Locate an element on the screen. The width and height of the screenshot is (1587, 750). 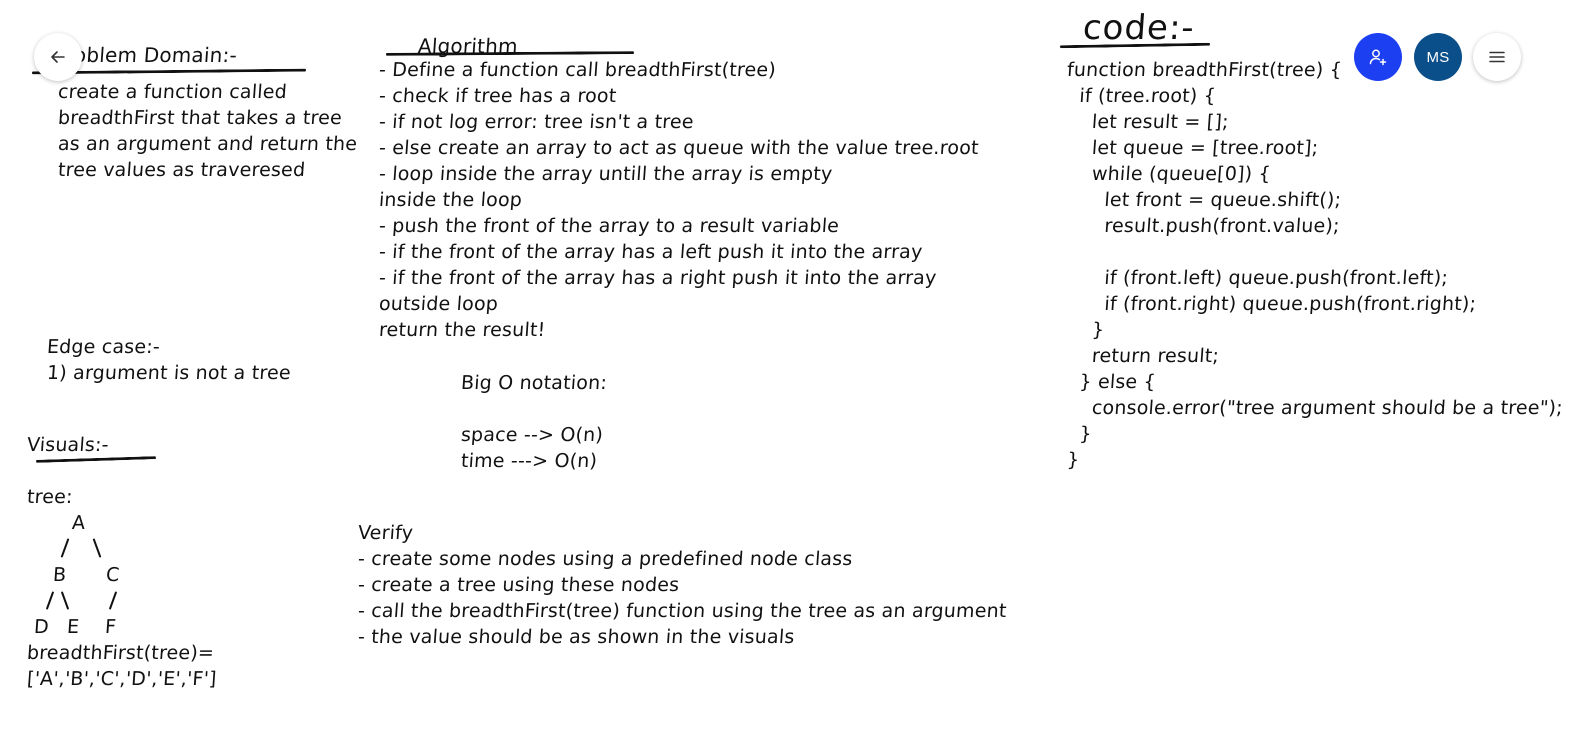
tree-edge-a-b is located at coordinates (65, 548).